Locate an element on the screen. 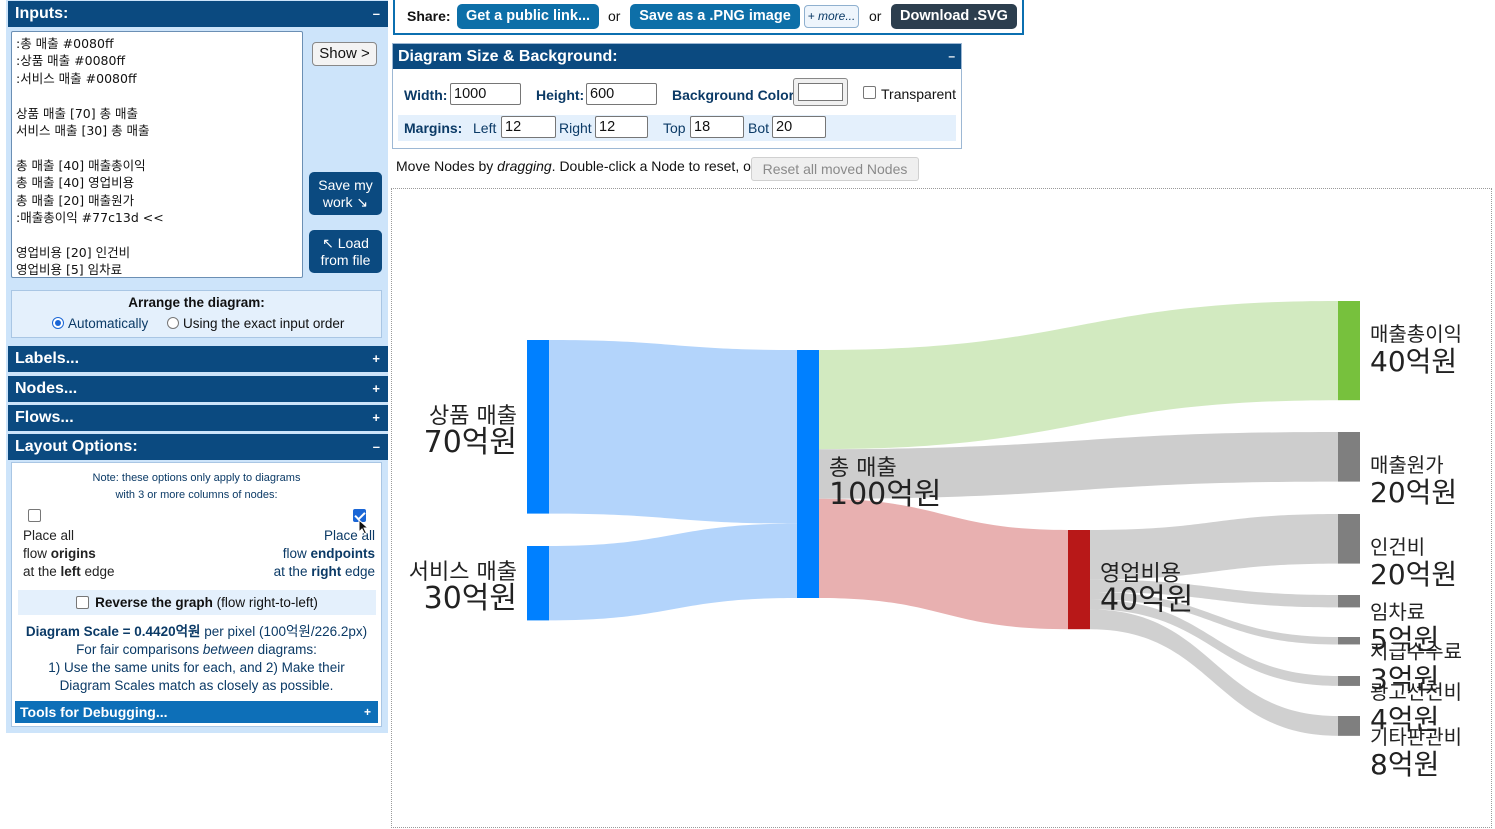  inputs-header: Inputs: – is located at coordinates (198, 14).